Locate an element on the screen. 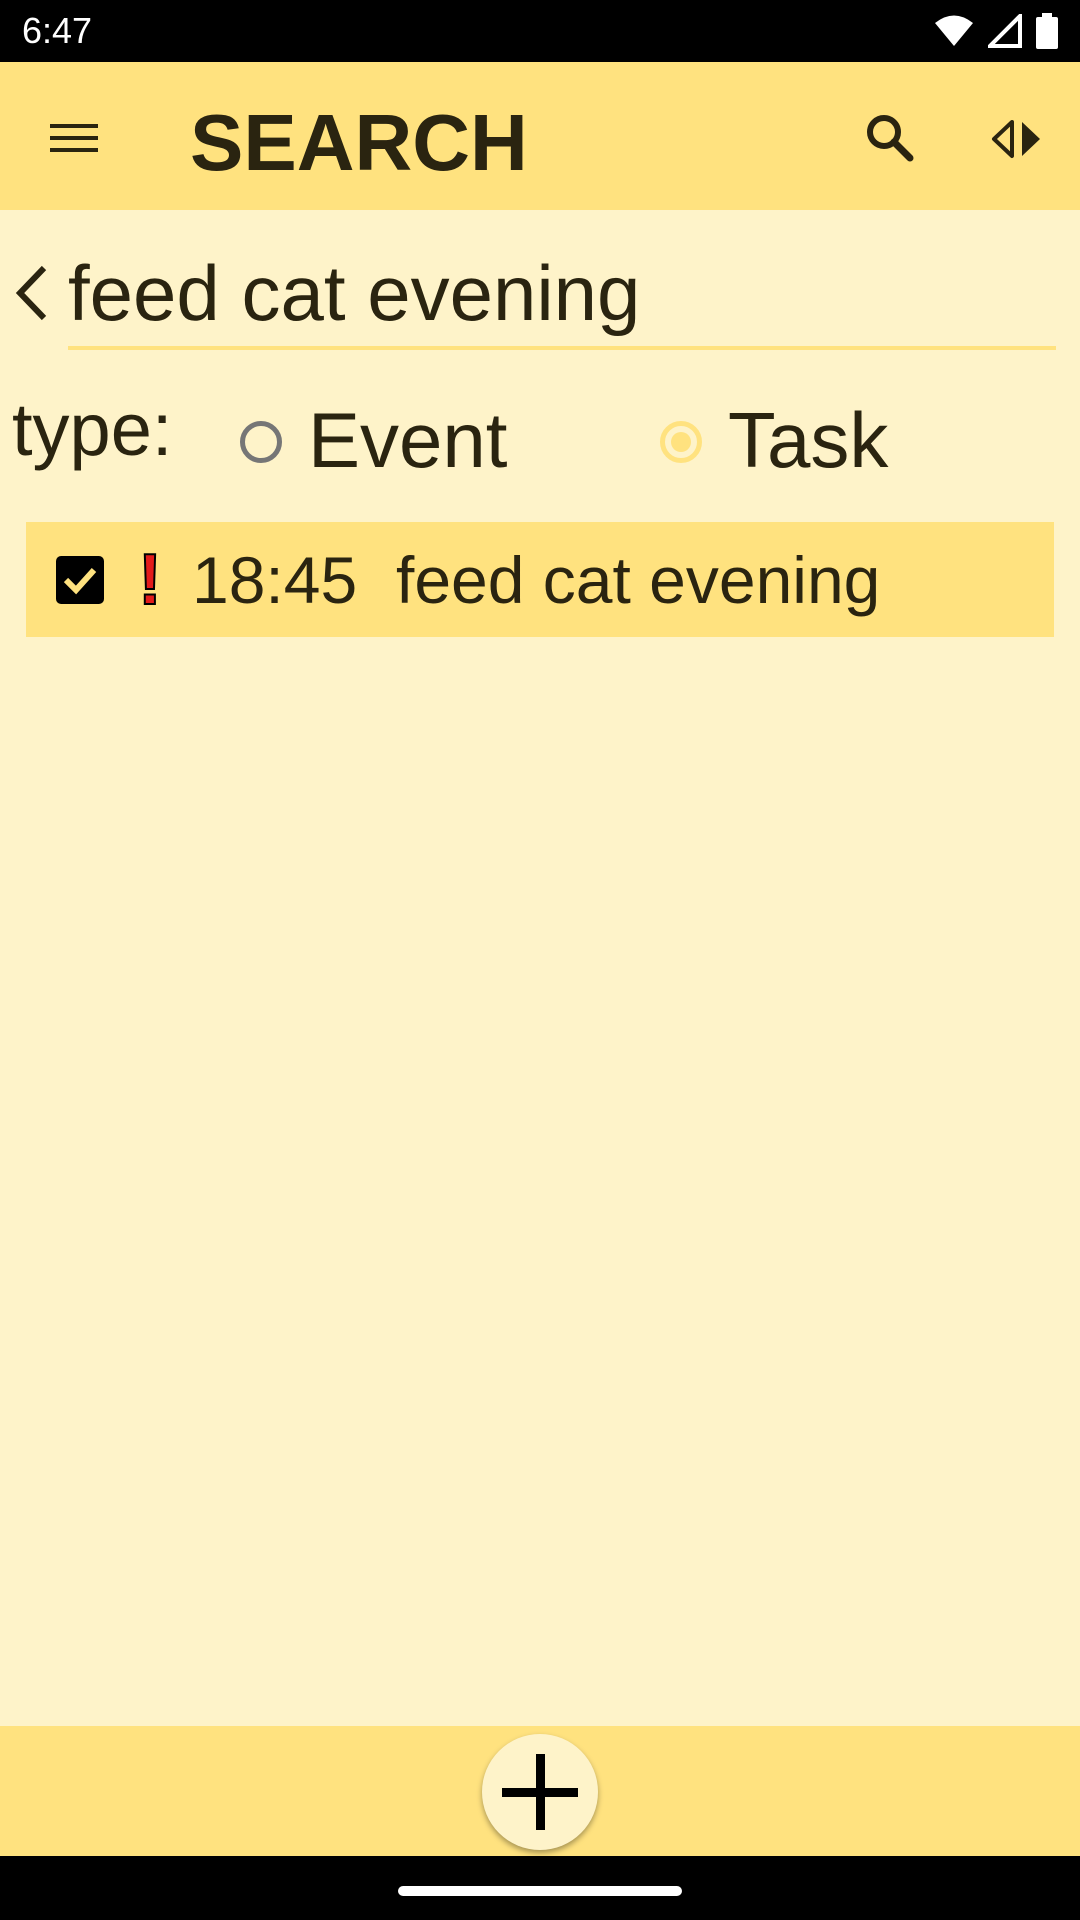 Image resolution: width=1080 pixels, height=1920 pixels. chevron-left-icon is located at coordinates (33, 298).